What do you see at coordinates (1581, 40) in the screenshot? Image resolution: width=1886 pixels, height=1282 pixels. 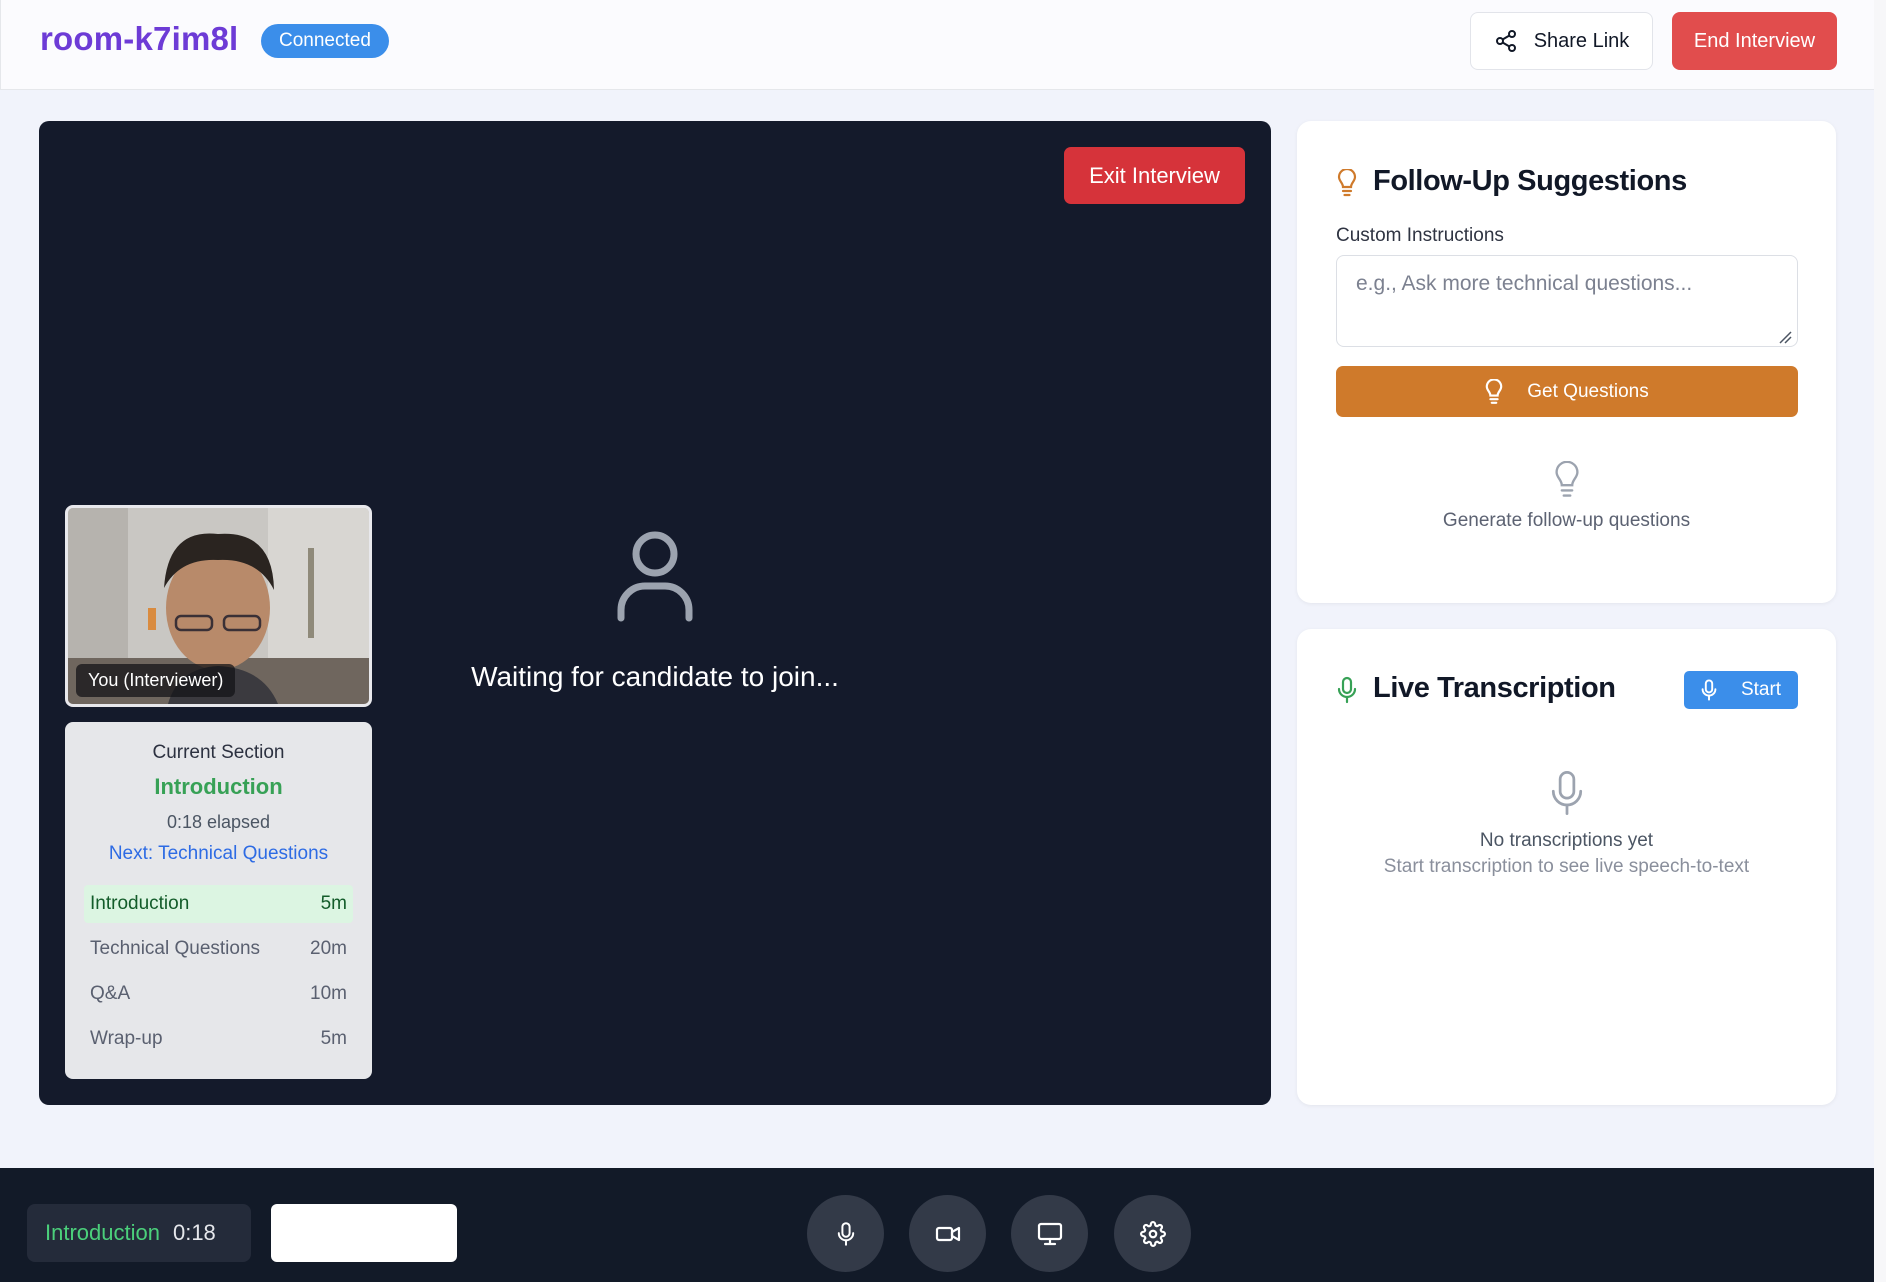 I see `share-link-label: Share Link` at bounding box center [1581, 40].